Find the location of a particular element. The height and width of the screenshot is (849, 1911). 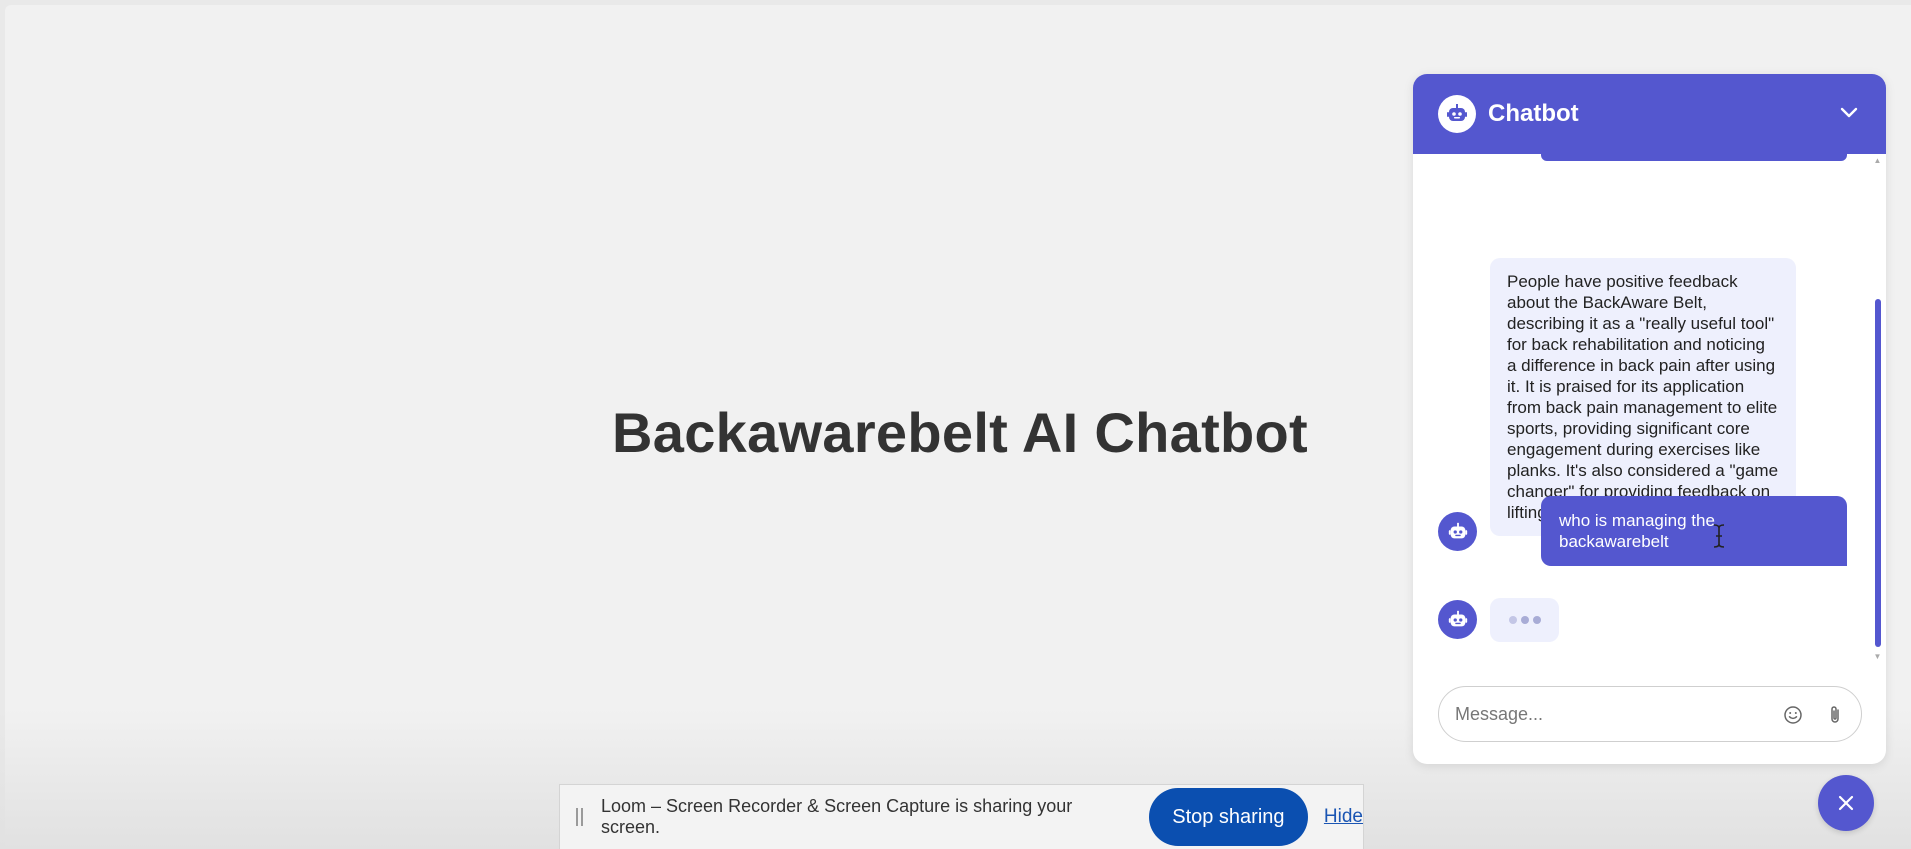

chat-title: Chatbot is located at coordinates (1533, 113).